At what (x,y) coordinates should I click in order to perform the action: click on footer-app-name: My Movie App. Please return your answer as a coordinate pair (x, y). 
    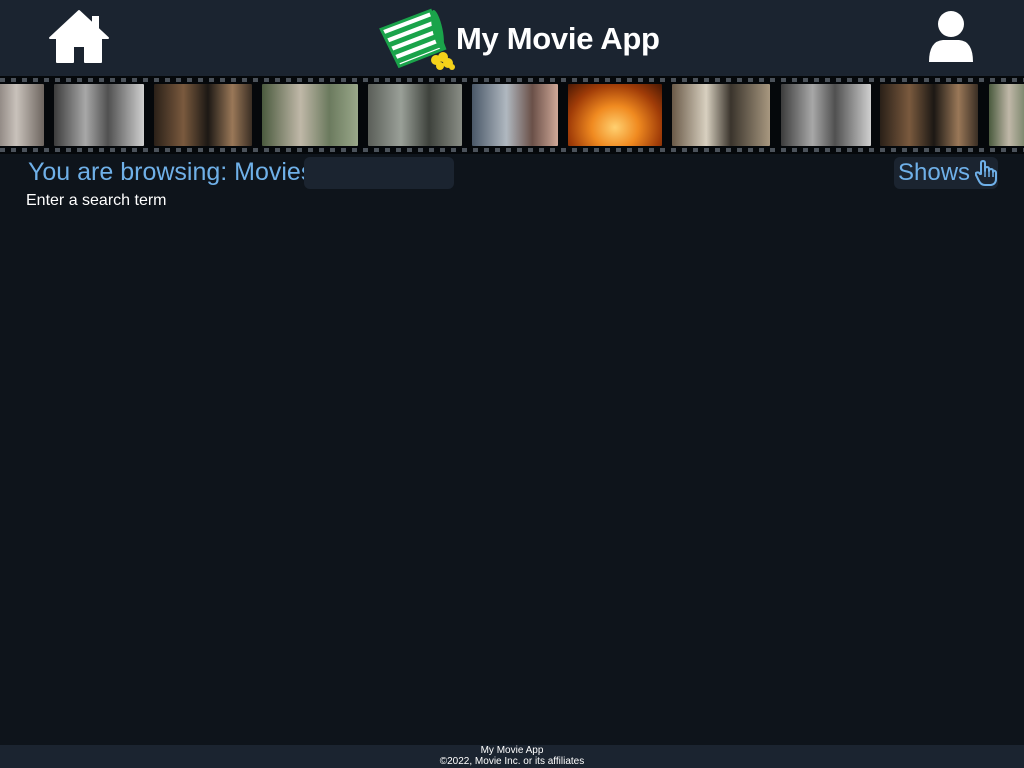
    Looking at the image, I should click on (512, 750).